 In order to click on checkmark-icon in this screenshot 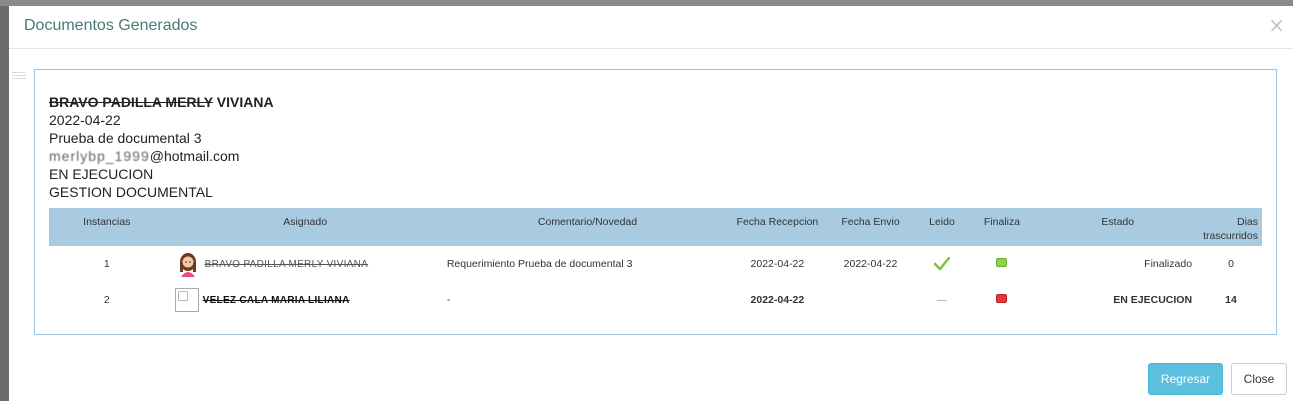, I will do `click(942, 263)`.